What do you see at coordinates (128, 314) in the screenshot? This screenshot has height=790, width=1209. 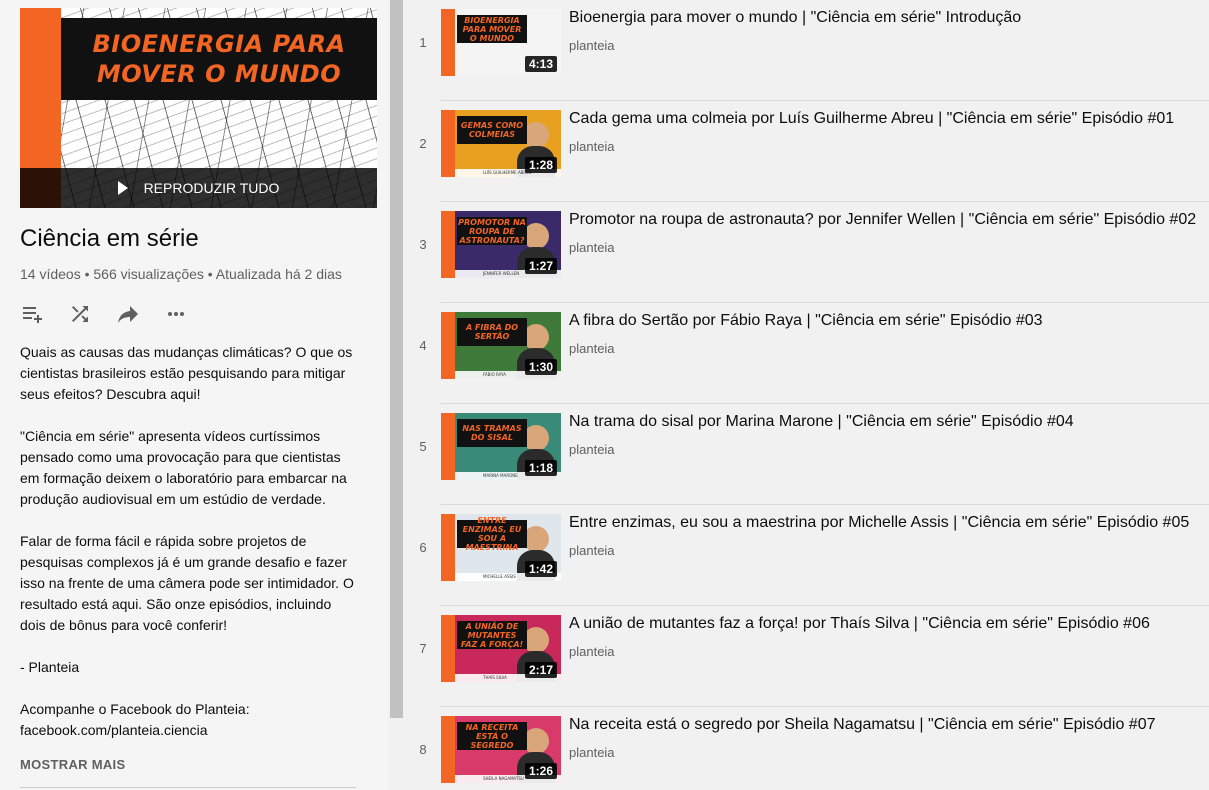 I see `share-icon` at bounding box center [128, 314].